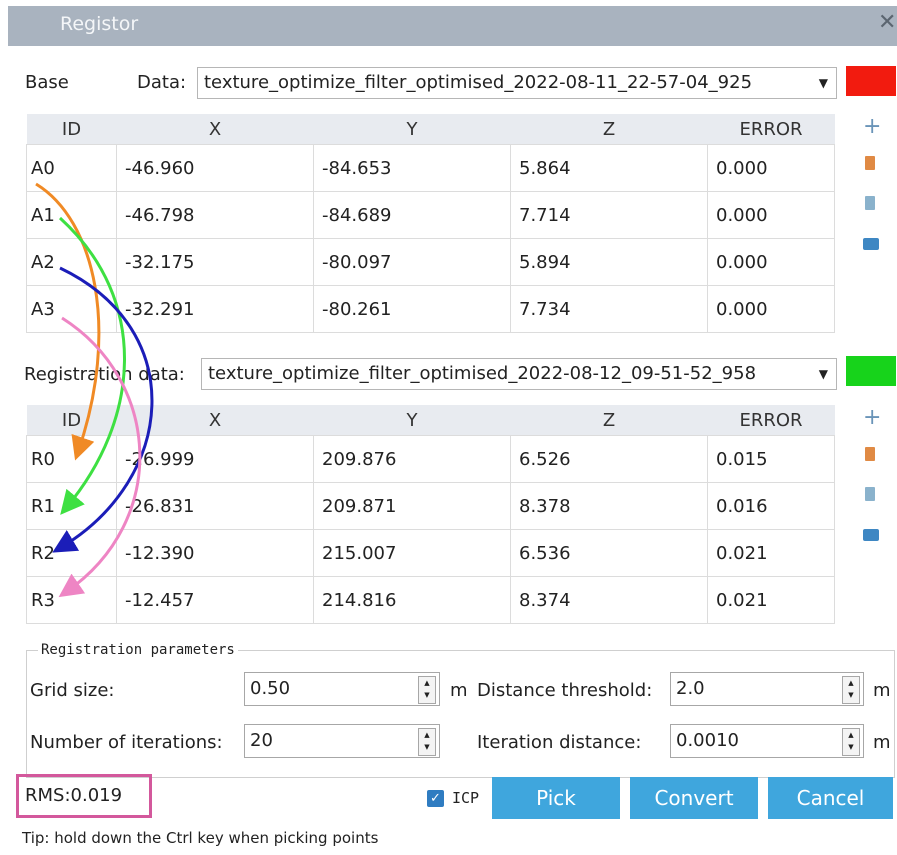 Image resolution: width=897 pixels, height=855 pixels. What do you see at coordinates (270, 688) in the screenshot?
I see `grid-size-value: 0.50` at bounding box center [270, 688].